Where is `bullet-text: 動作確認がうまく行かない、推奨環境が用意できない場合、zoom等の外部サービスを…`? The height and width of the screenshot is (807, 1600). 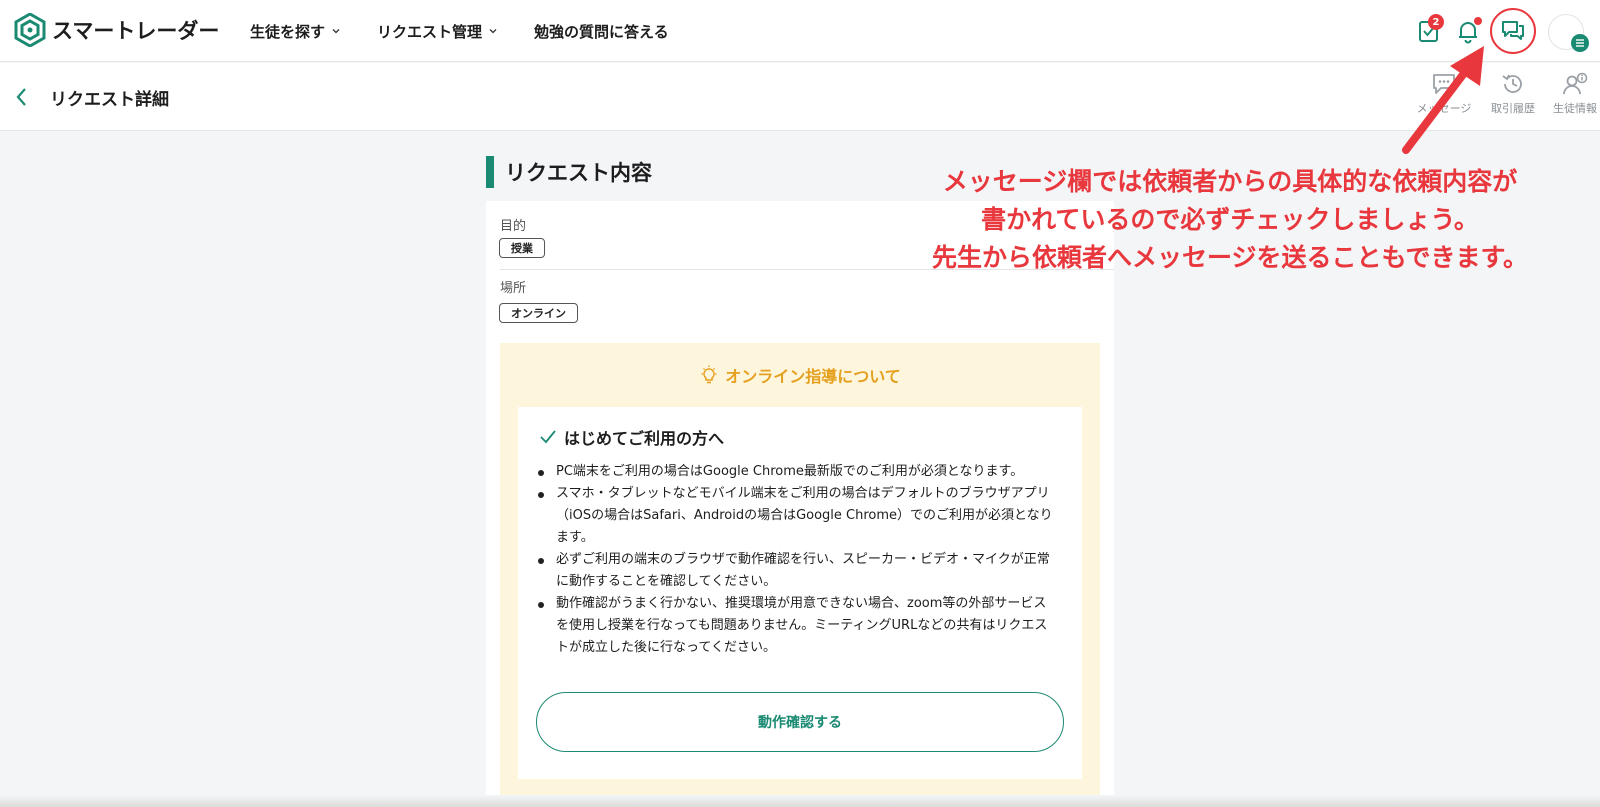
bullet-text: 動作確認がうまく行かない、推奨環境が用意できない場合、zoom等の外部サービスを… is located at coordinates (802, 625).